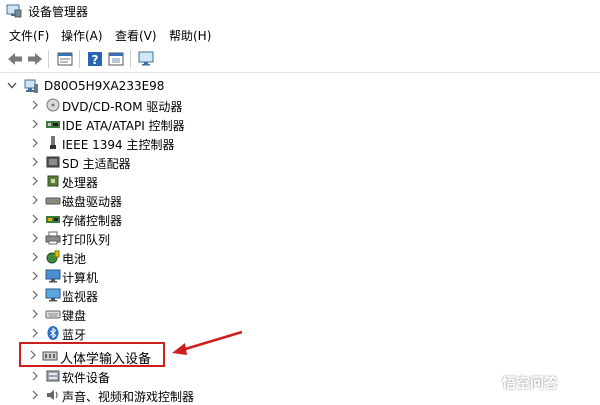  I want to click on menu-action: 操作(A), so click(82, 35).